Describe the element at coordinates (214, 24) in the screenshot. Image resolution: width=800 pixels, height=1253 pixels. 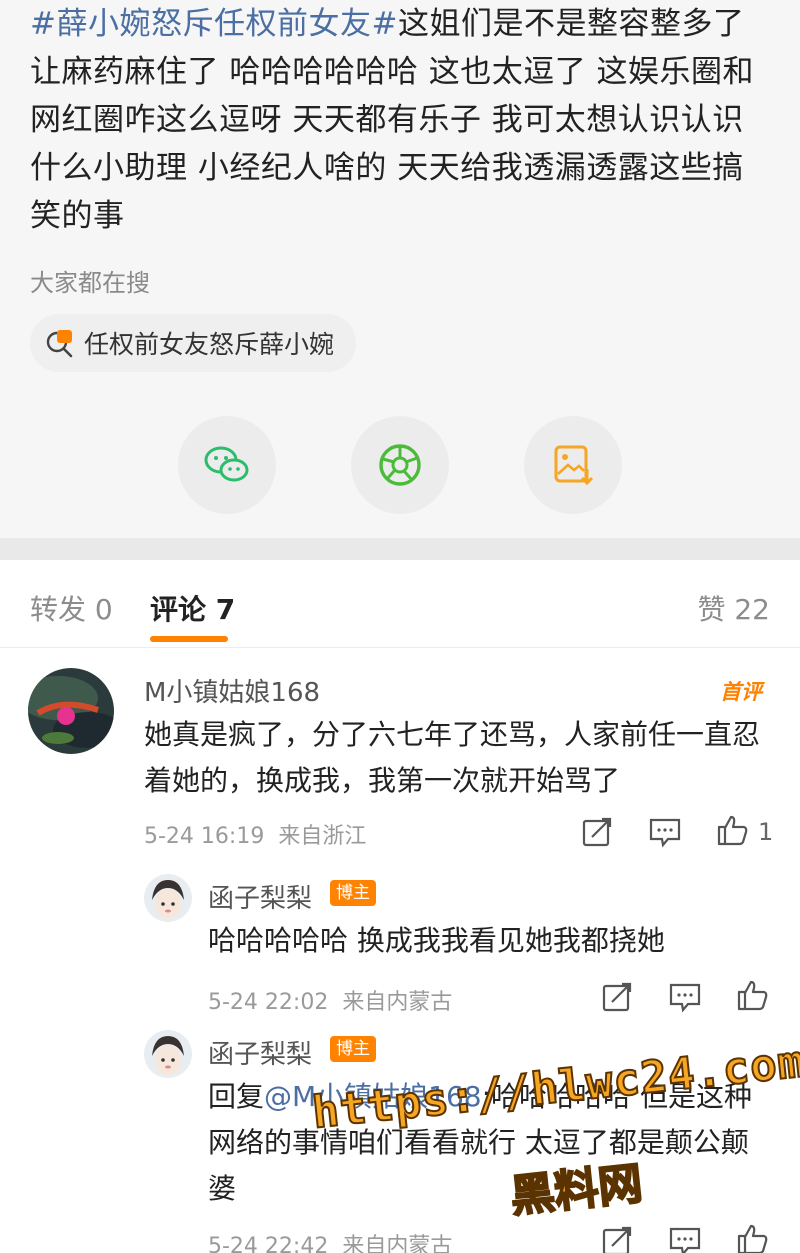
I see `post-hashtag: #薛小婉怒斥任权前女友#` at that location.